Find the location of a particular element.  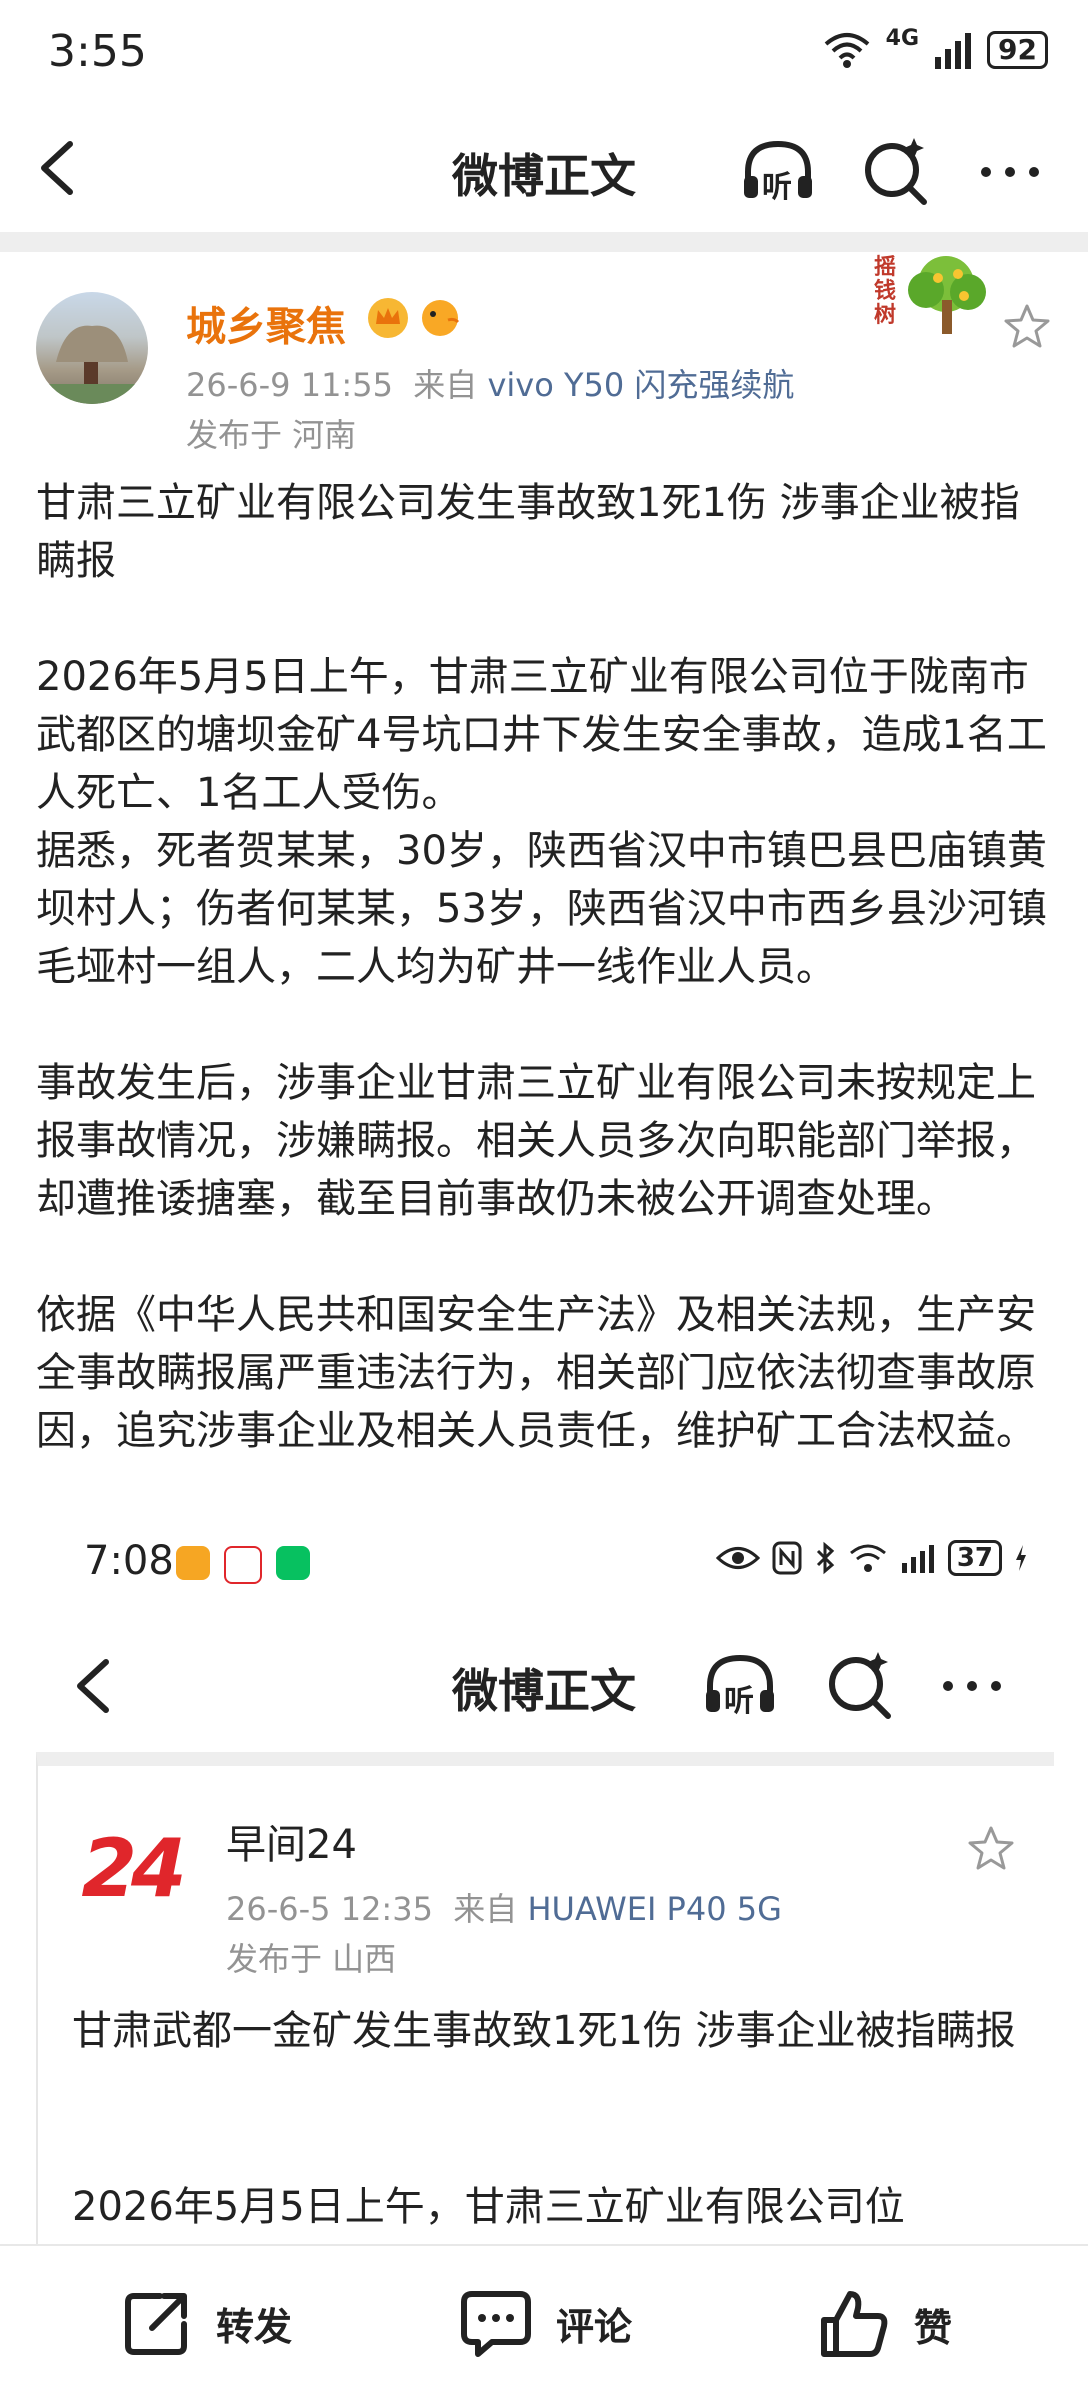

comment-icon is located at coordinates (496, 2324).